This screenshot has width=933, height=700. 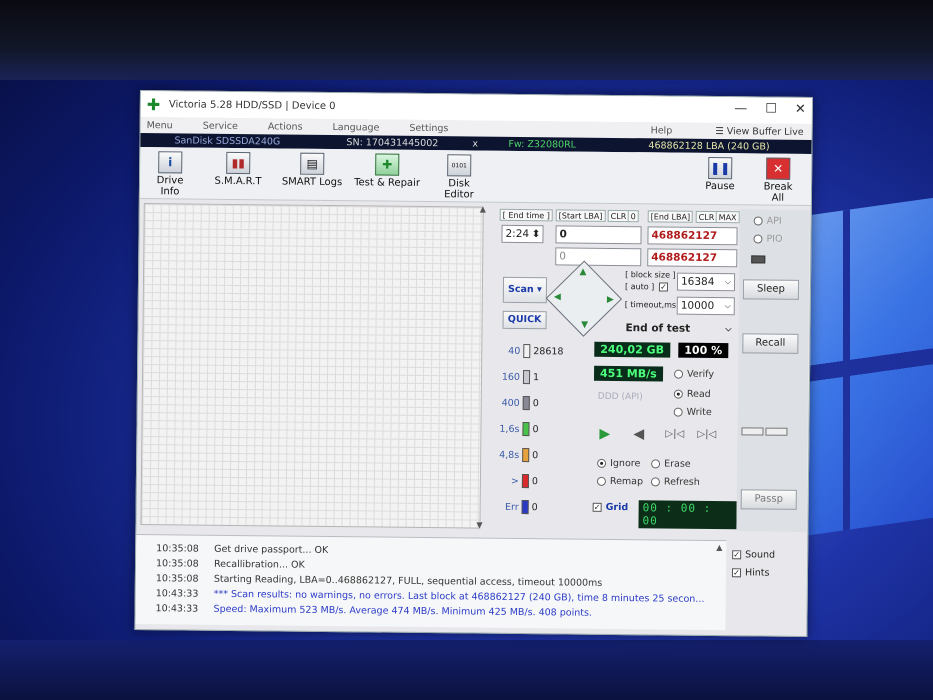 What do you see at coordinates (584, 298) in the screenshot?
I see `navigation-pad: ▲ ▼ ▶ ◀` at bounding box center [584, 298].